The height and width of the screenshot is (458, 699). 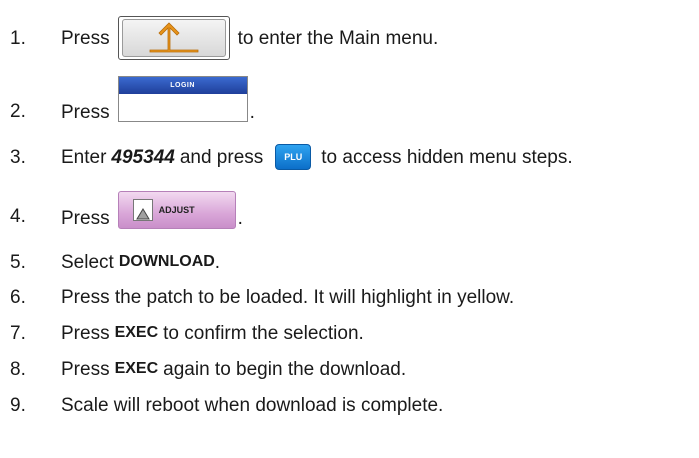 What do you see at coordinates (447, 157) in the screenshot?
I see `step-text: to access hidden menu steps.` at bounding box center [447, 157].